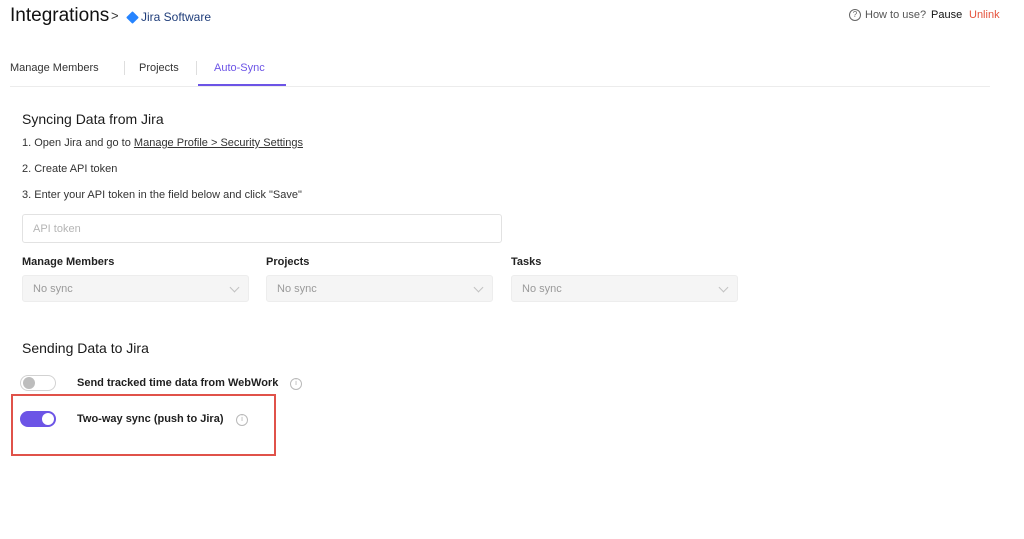 The width and height of the screenshot is (1024, 539). Describe the element at coordinates (526, 262) in the screenshot. I see `tasks-label: Tasks` at that location.